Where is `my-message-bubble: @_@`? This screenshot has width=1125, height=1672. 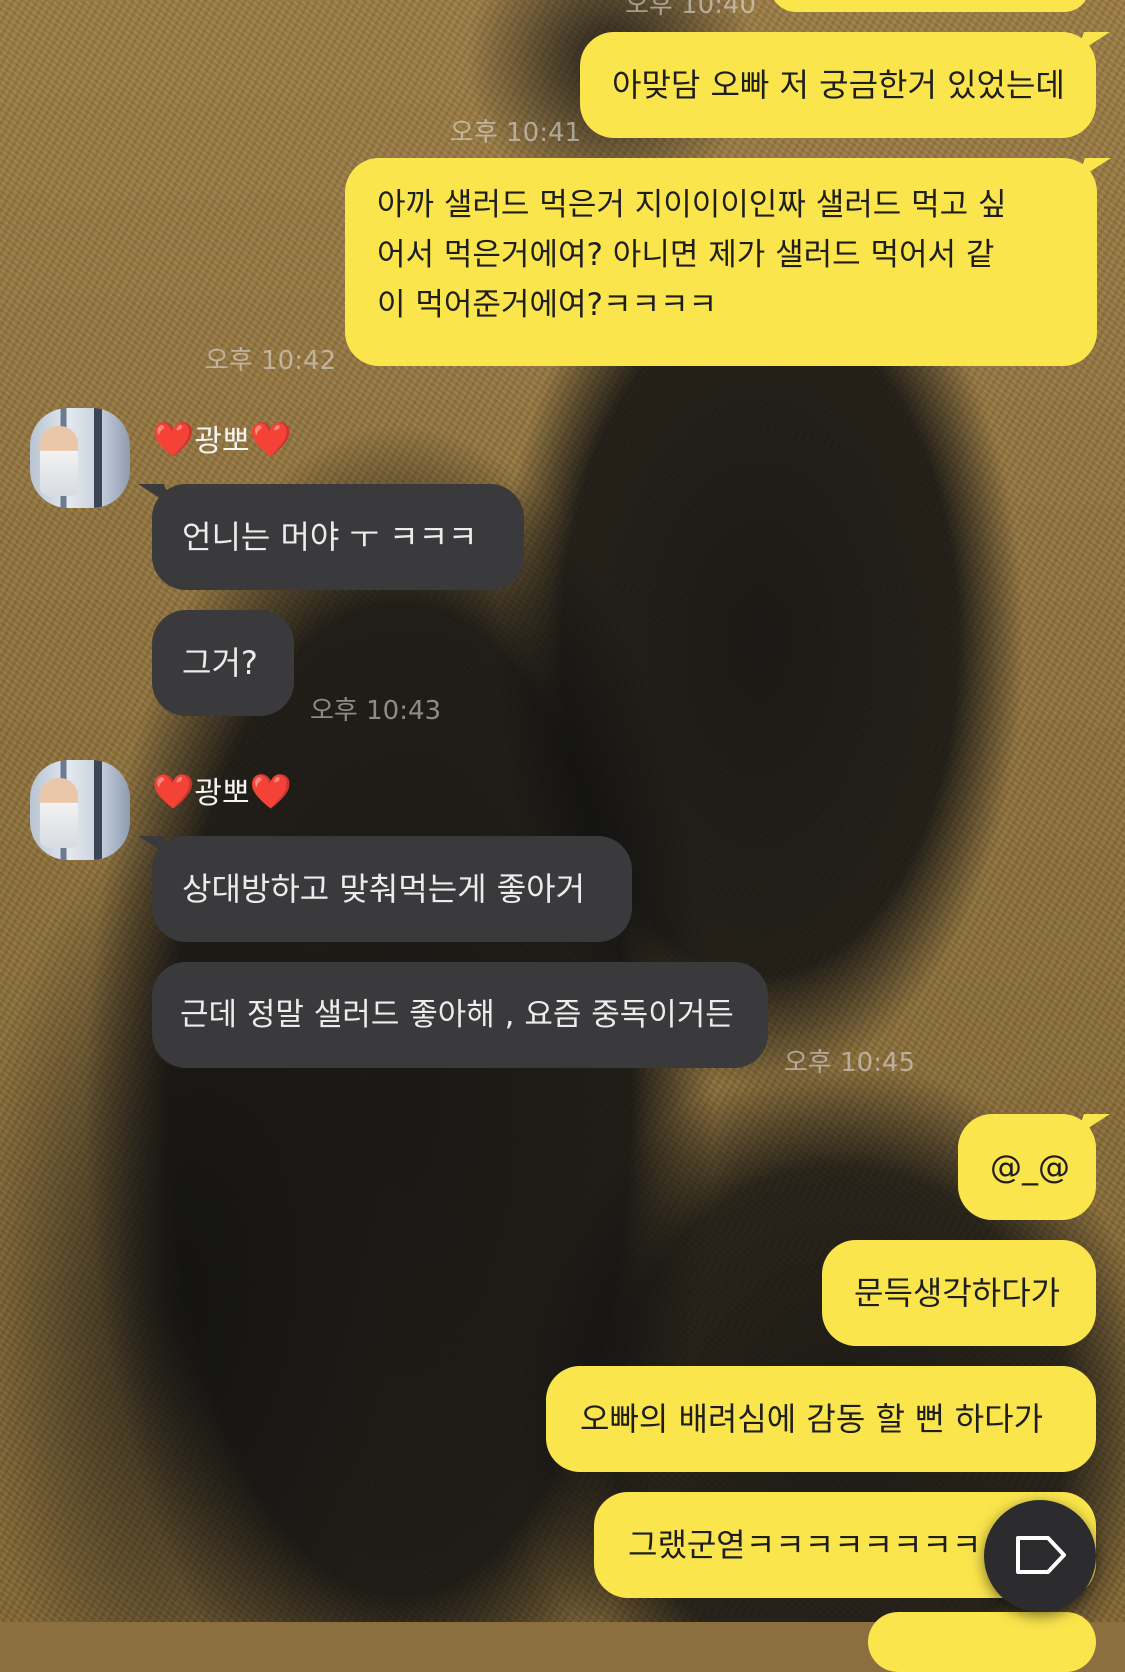 my-message-bubble: @_@ is located at coordinates (1027, 1167).